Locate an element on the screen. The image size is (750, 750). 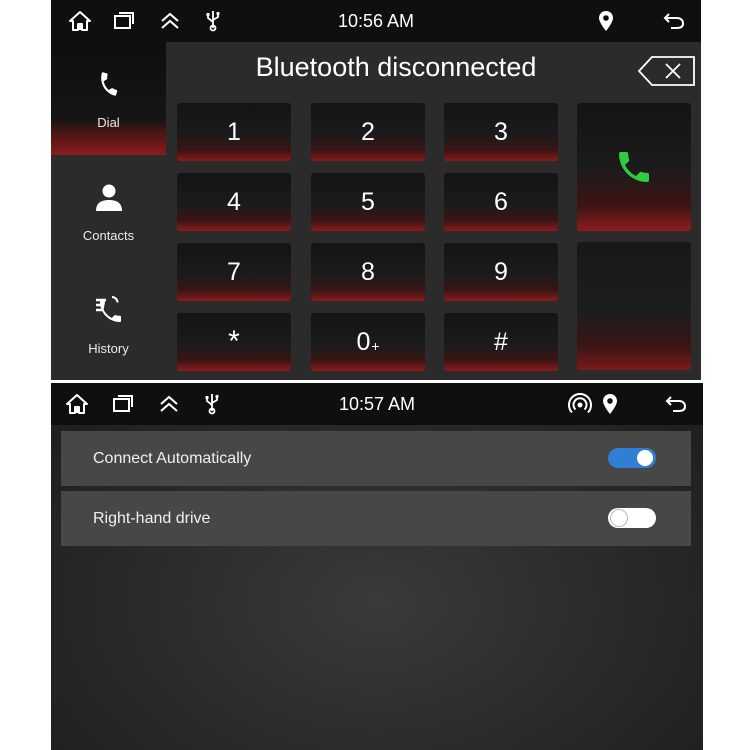
setting-label: Right-hand drive is located at coordinates (152, 518).